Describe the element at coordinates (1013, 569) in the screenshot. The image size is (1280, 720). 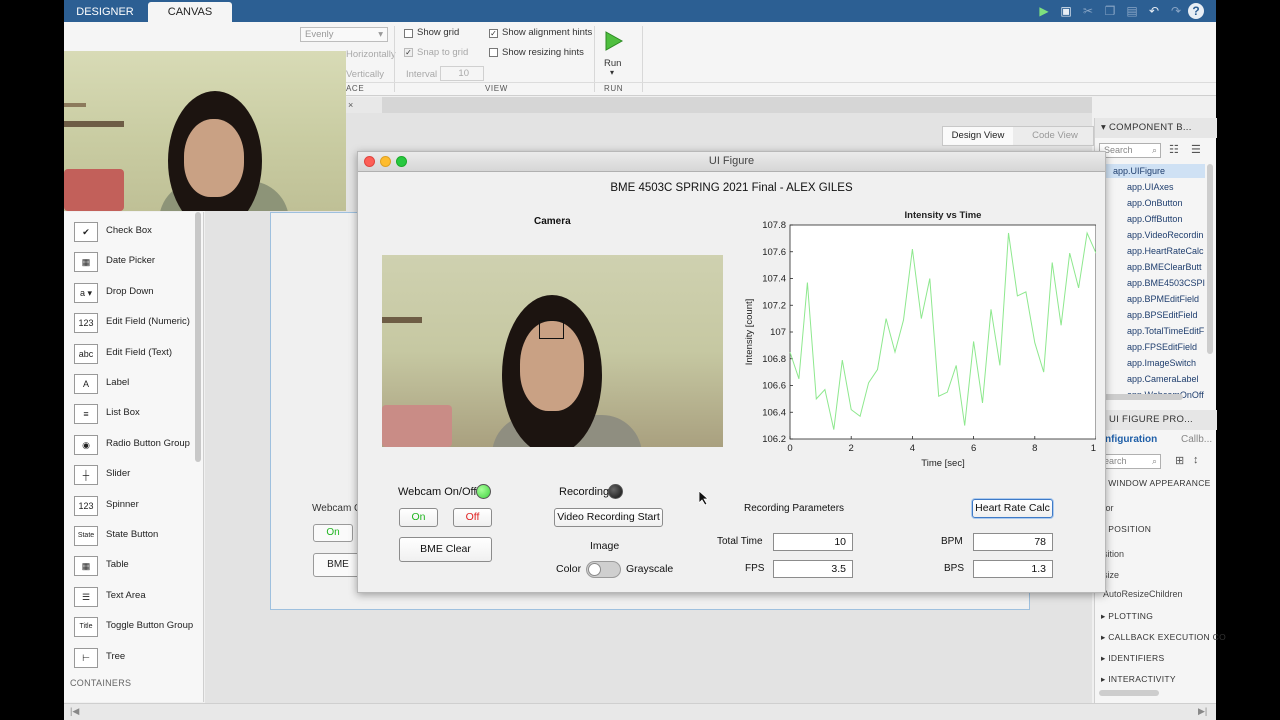
I see `bps-field: 1.3` at that location.